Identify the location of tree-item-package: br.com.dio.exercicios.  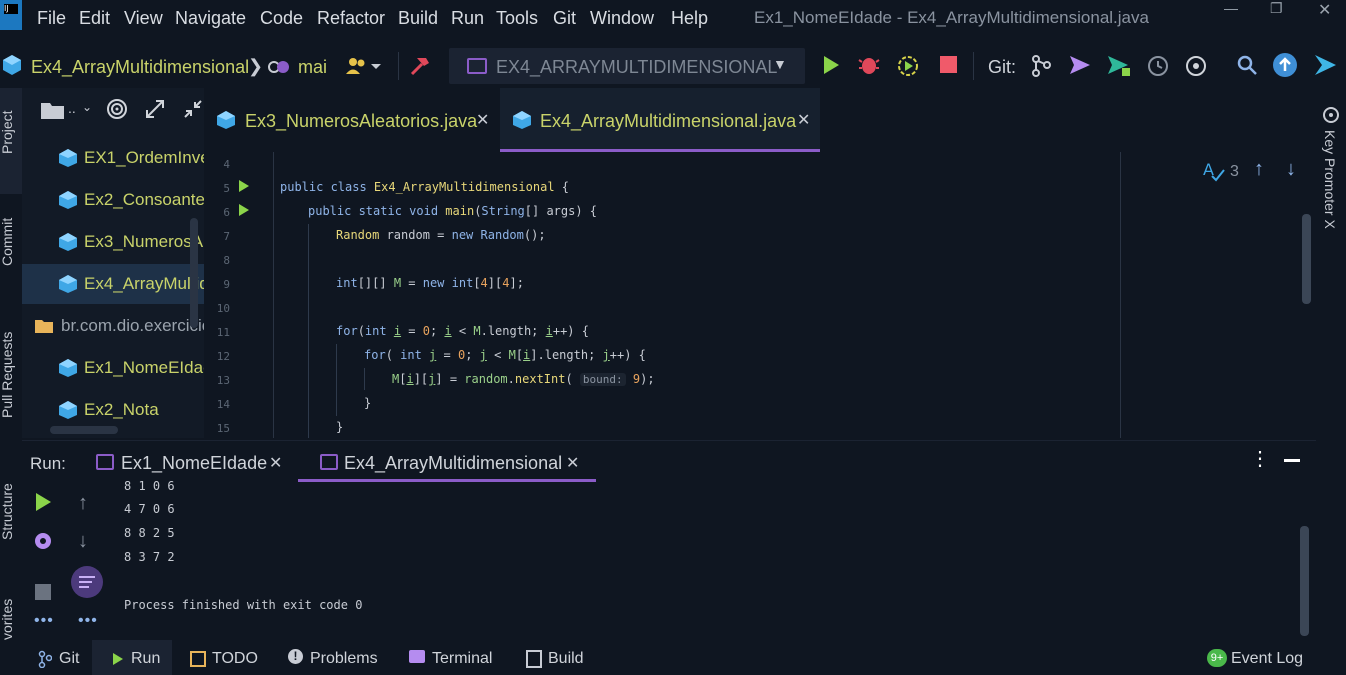
(113, 326).